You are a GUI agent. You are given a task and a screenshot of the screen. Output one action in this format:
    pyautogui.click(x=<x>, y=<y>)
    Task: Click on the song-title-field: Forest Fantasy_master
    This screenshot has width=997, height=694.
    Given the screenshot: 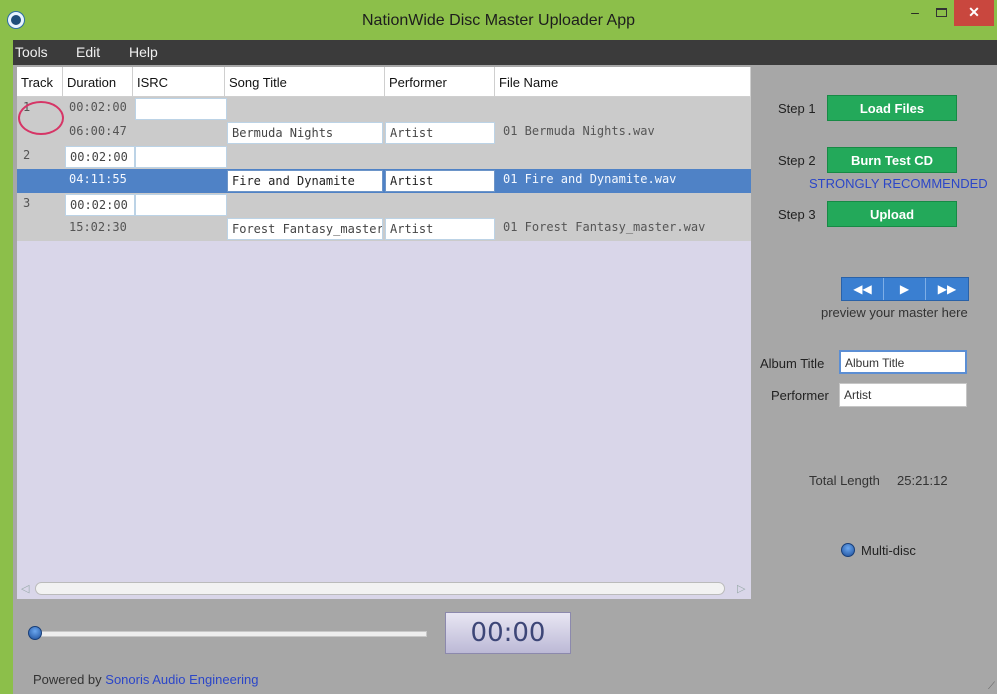 What is the action you would take?
    pyautogui.click(x=305, y=229)
    